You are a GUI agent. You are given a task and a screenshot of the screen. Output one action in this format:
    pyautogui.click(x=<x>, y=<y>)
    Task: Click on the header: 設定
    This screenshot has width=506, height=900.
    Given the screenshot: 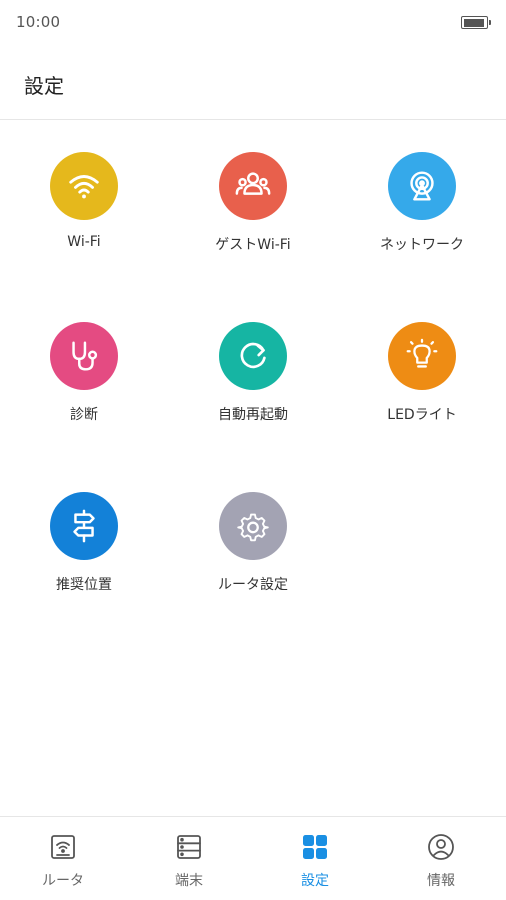 What is the action you would take?
    pyautogui.click(x=253, y=83)
    